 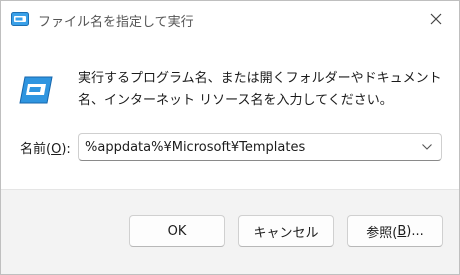 What do you see at coordinates (20, 19) in the screenshot?
I see `run-icon` at bounding box center [20, 19].